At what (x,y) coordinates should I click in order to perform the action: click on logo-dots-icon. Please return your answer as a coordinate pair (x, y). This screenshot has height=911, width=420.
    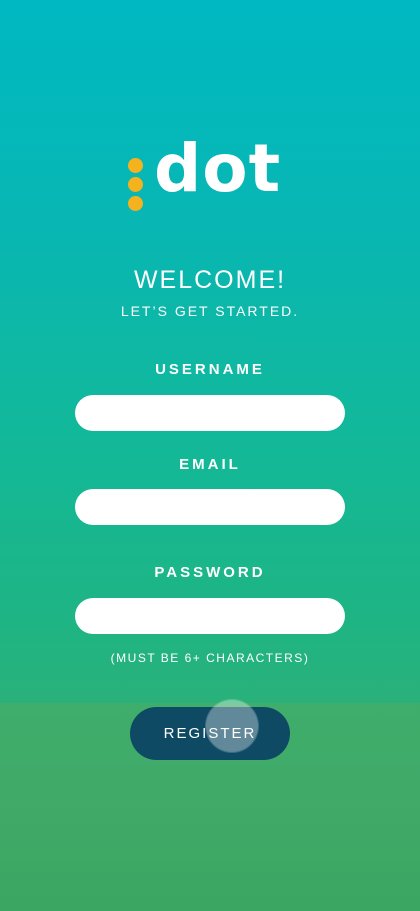
    Looking at the image, I should click on (136, 185).